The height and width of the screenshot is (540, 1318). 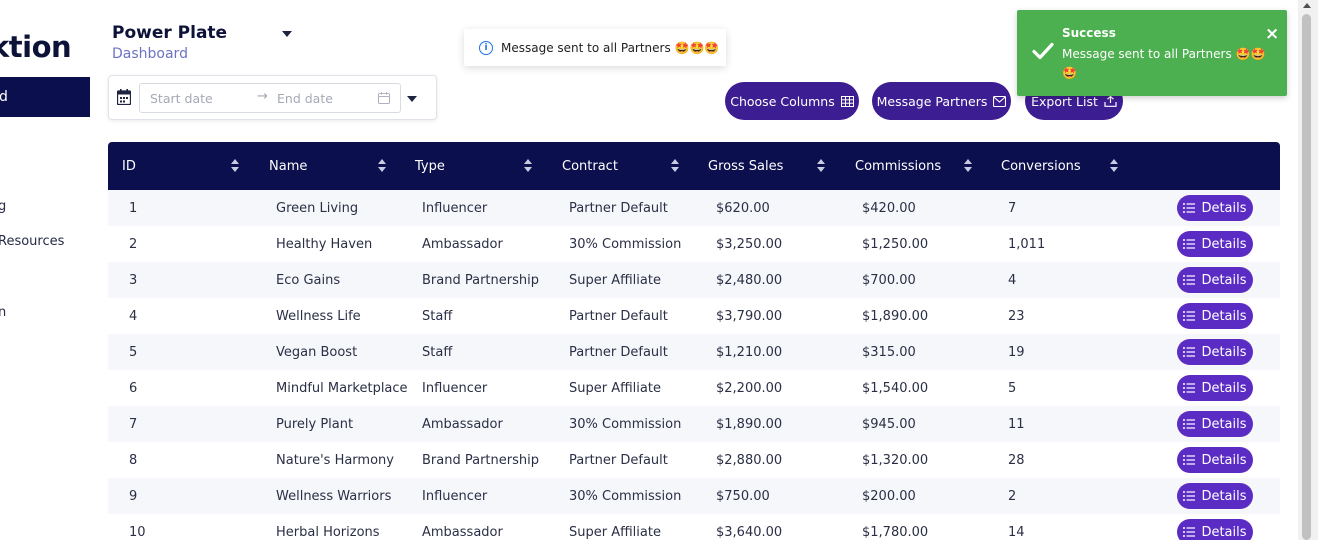 I want to click on cell-type: Ambassador, so click(x=462, y=532).